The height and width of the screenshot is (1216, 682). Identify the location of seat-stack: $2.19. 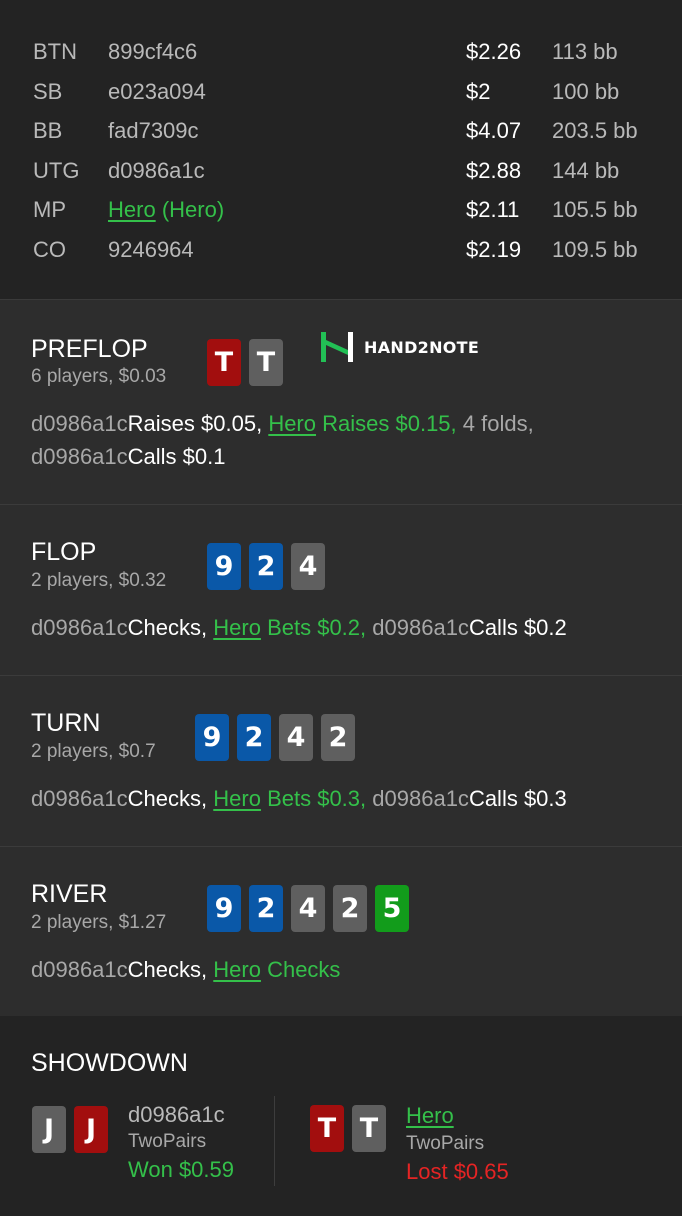
(494, 249).